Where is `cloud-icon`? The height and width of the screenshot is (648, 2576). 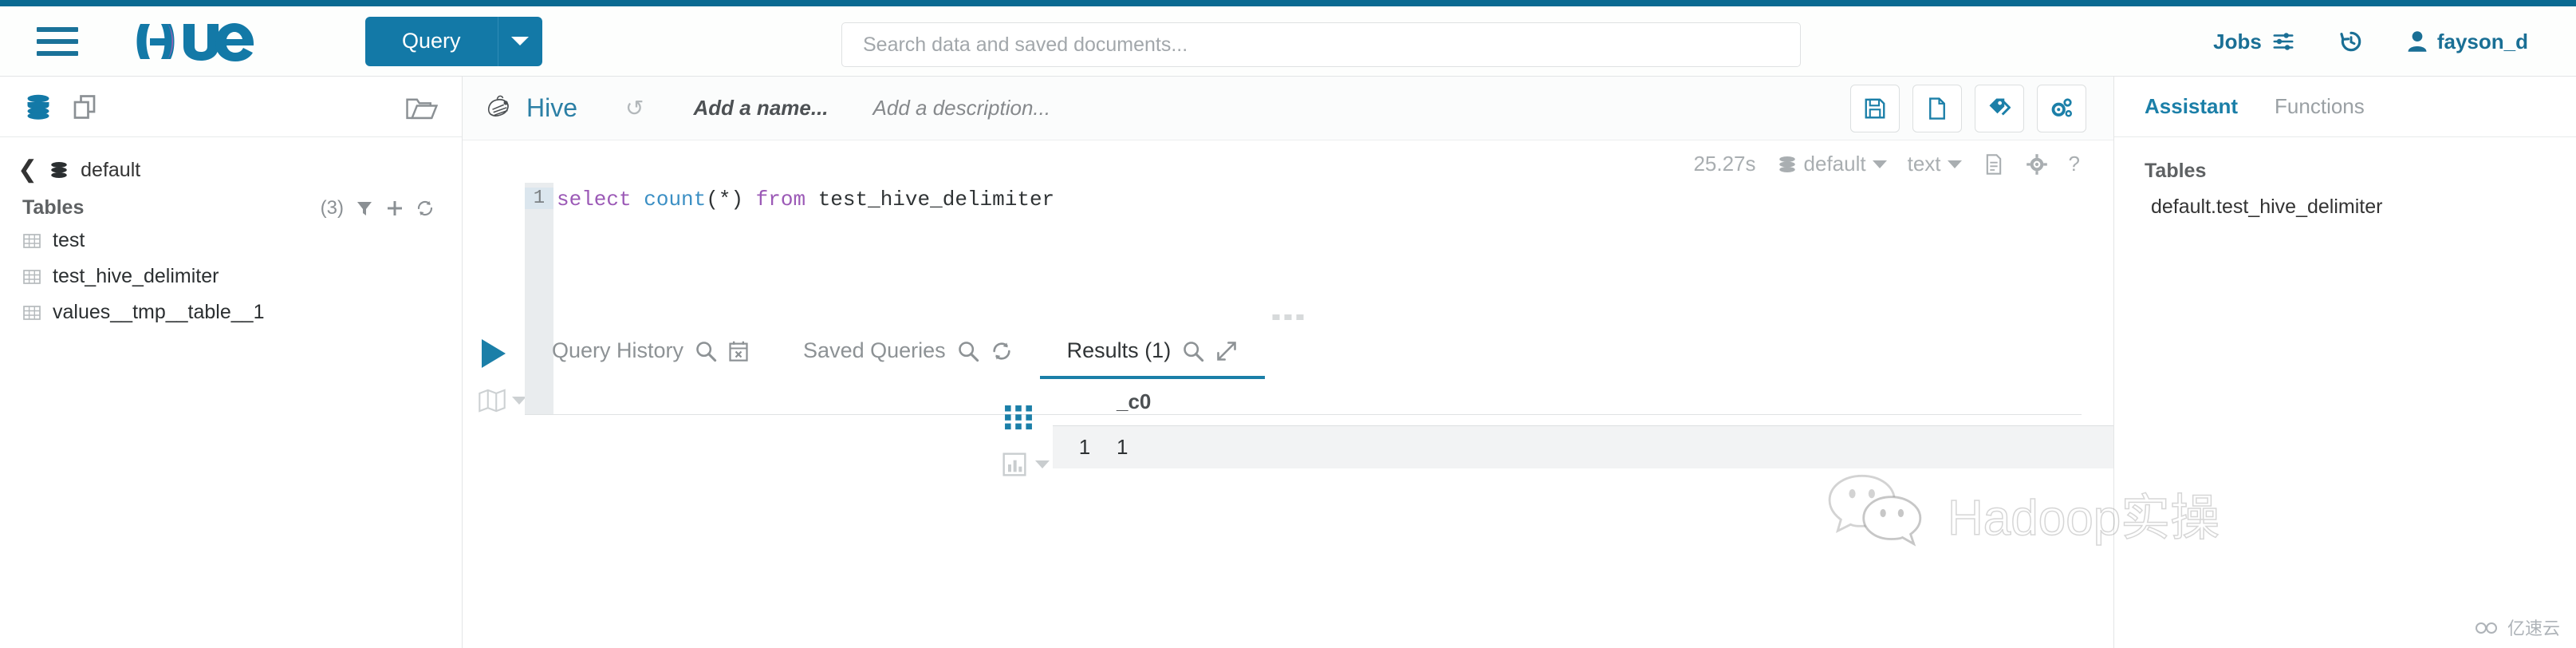
cloud-icon is located at coordinates (2486, 628).